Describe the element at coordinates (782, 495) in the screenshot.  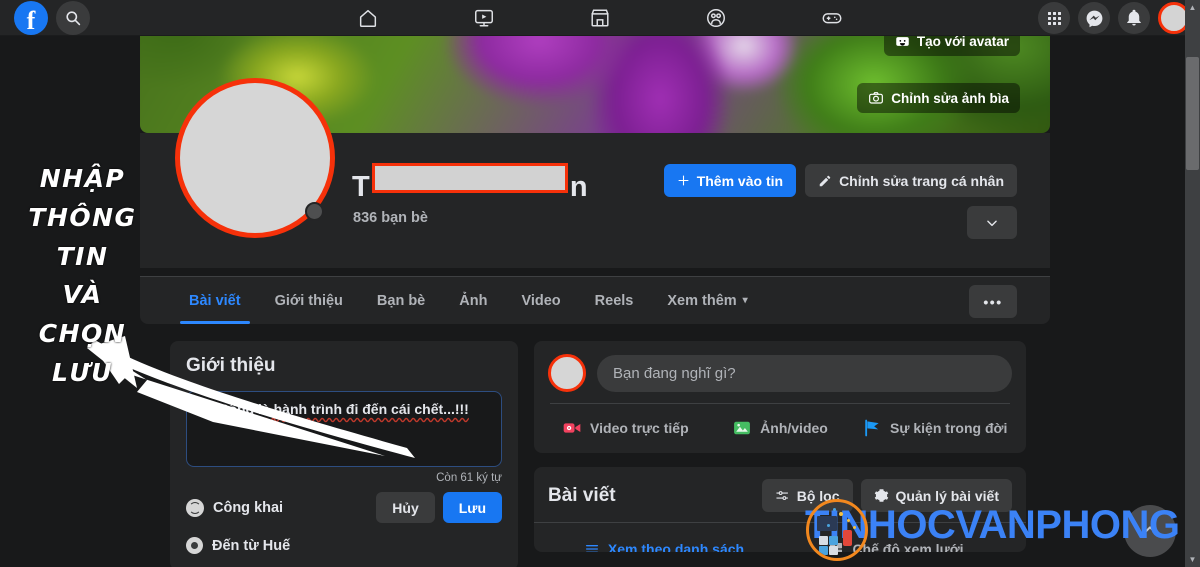
I see `filter-icon` at that location.